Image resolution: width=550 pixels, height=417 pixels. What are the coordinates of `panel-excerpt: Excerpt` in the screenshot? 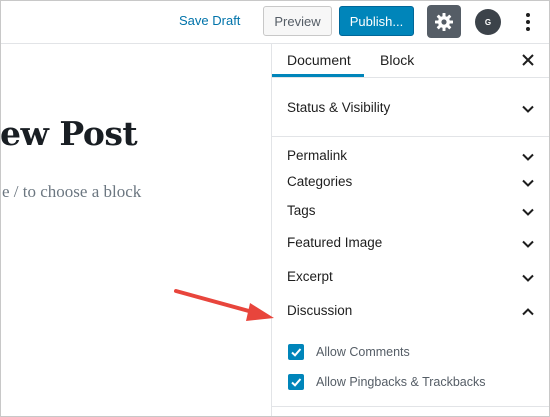 It's located at (411, 278).